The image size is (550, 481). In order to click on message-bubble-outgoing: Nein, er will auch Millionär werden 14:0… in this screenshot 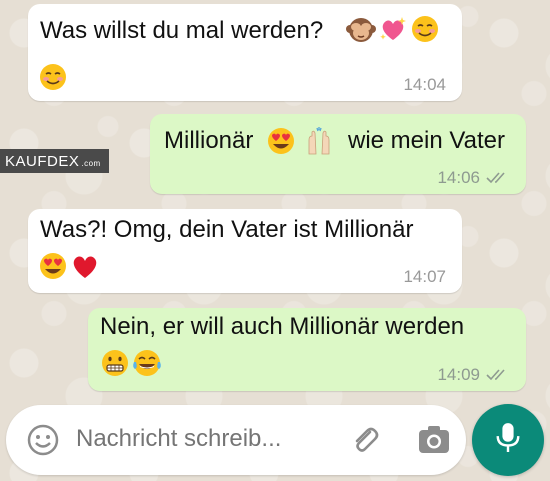, I will do `click(307, 349)`.